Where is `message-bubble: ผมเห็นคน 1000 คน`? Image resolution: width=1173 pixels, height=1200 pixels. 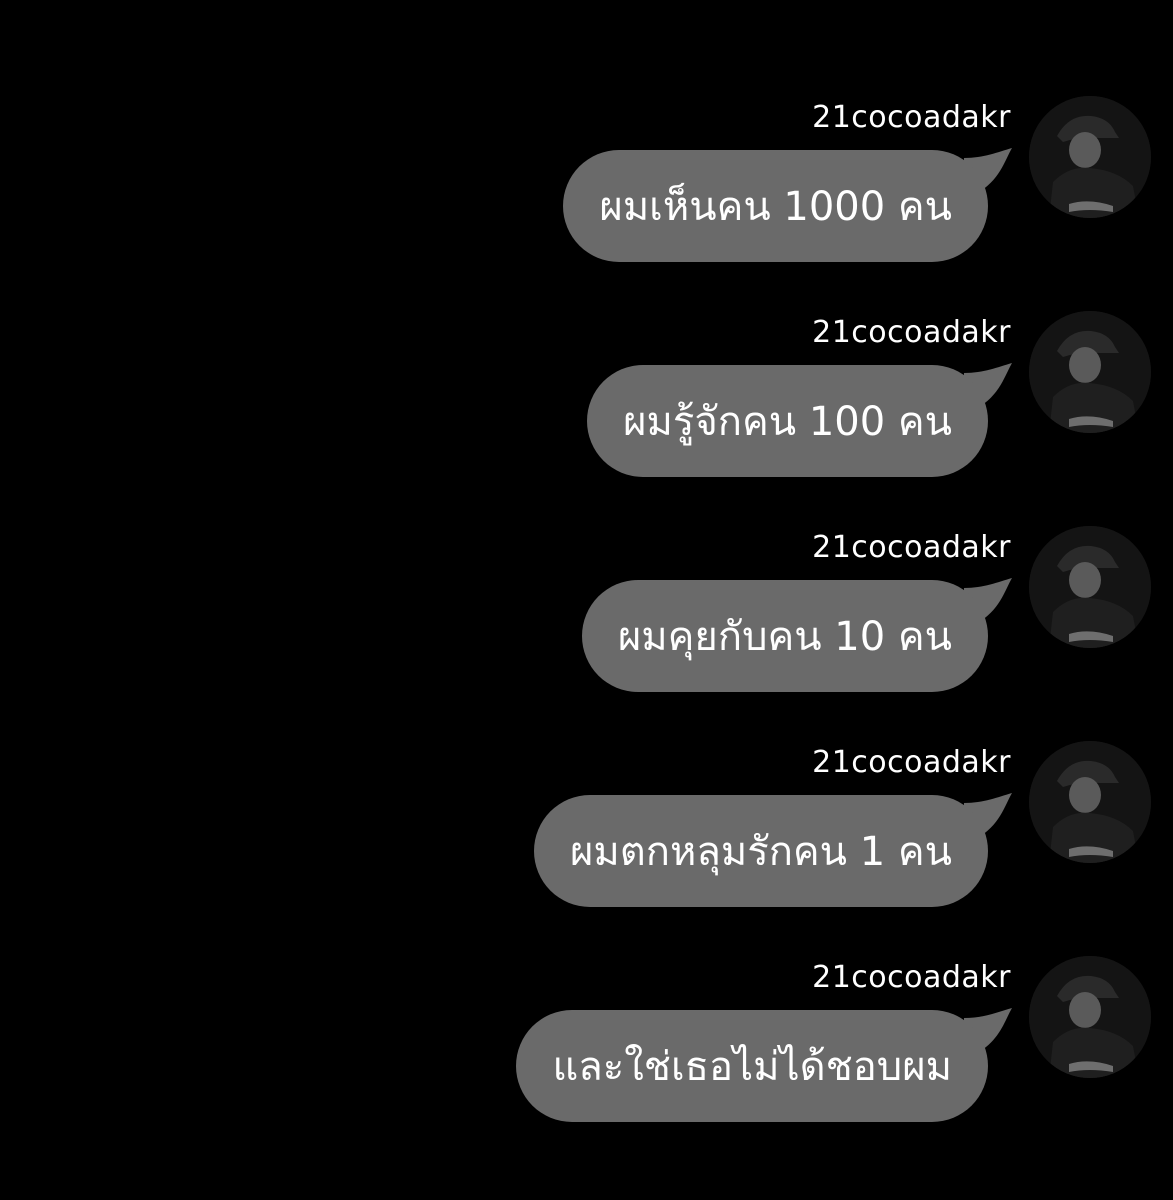 message-bubble: ผมเห็นคน 1000 คน is located at coordinates (775, 206).